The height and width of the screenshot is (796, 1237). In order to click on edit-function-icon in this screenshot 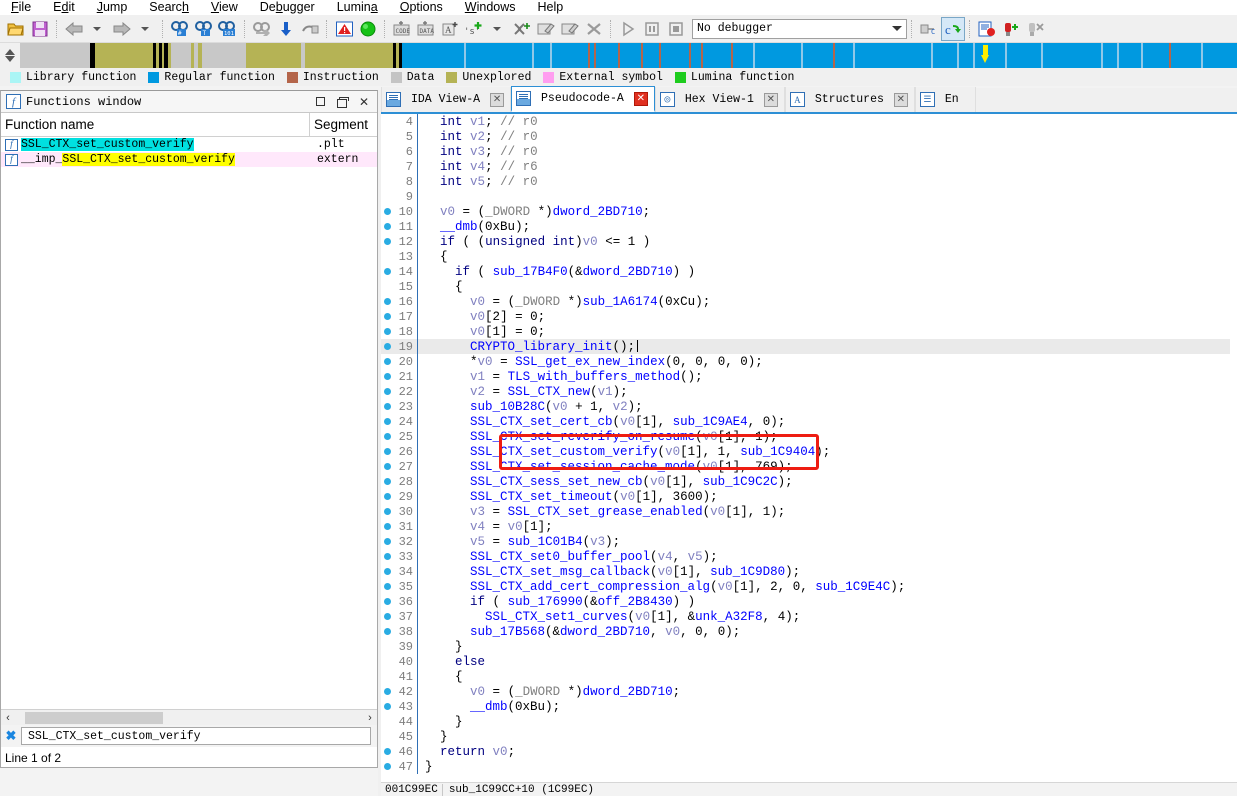, I will do `click(546, 29)`.